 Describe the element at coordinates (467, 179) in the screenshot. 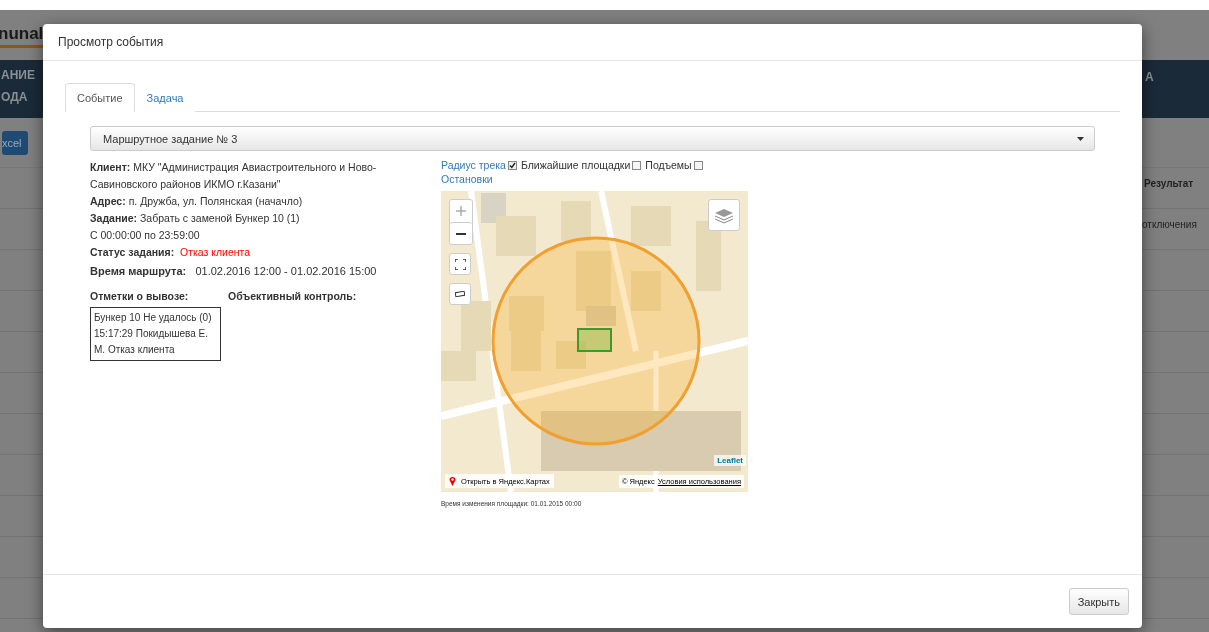

I see `layer-link: Остановки` at that location.